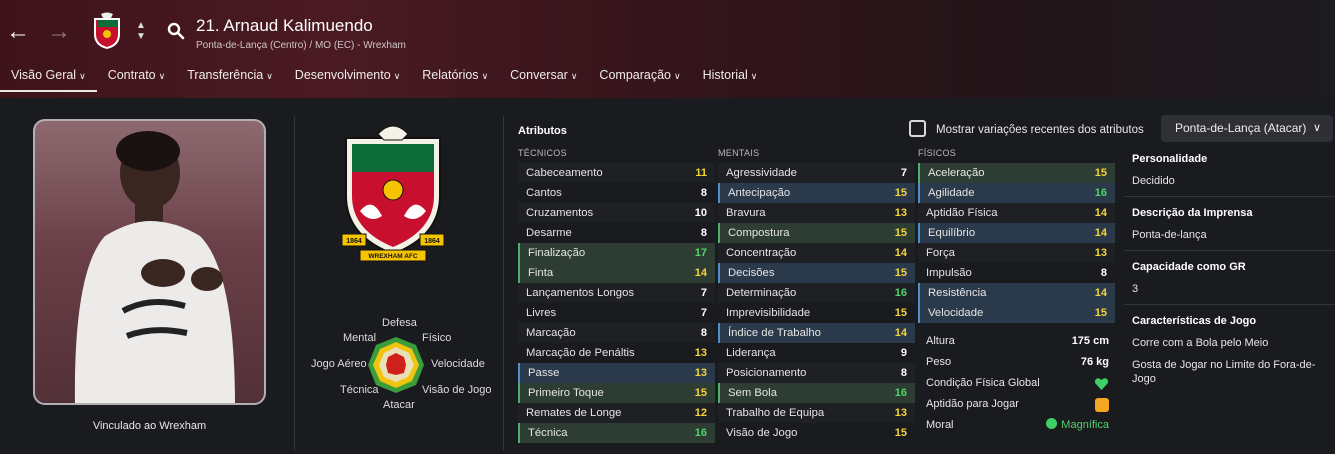 This screenshot has width=1335, height=454. I want to click on attribute-name: Impulsão, so click(949, 273).